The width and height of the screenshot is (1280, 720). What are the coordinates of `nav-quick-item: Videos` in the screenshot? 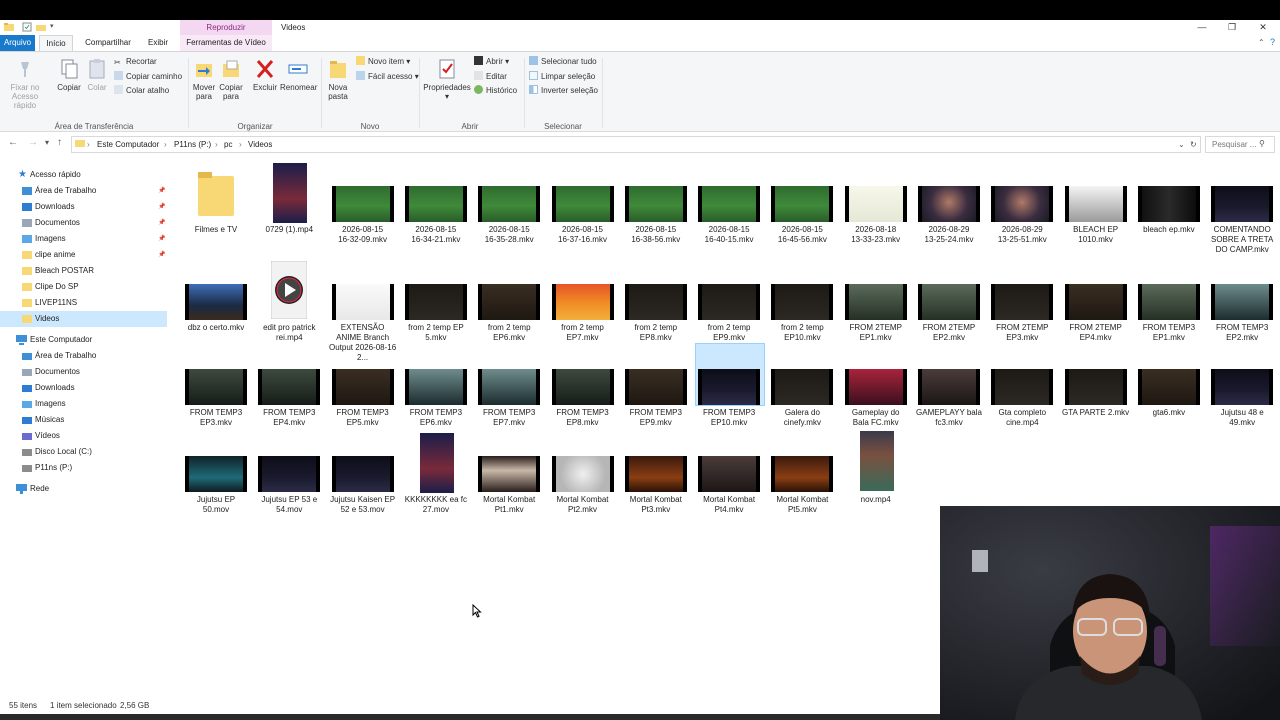 It's located at (83, 319).